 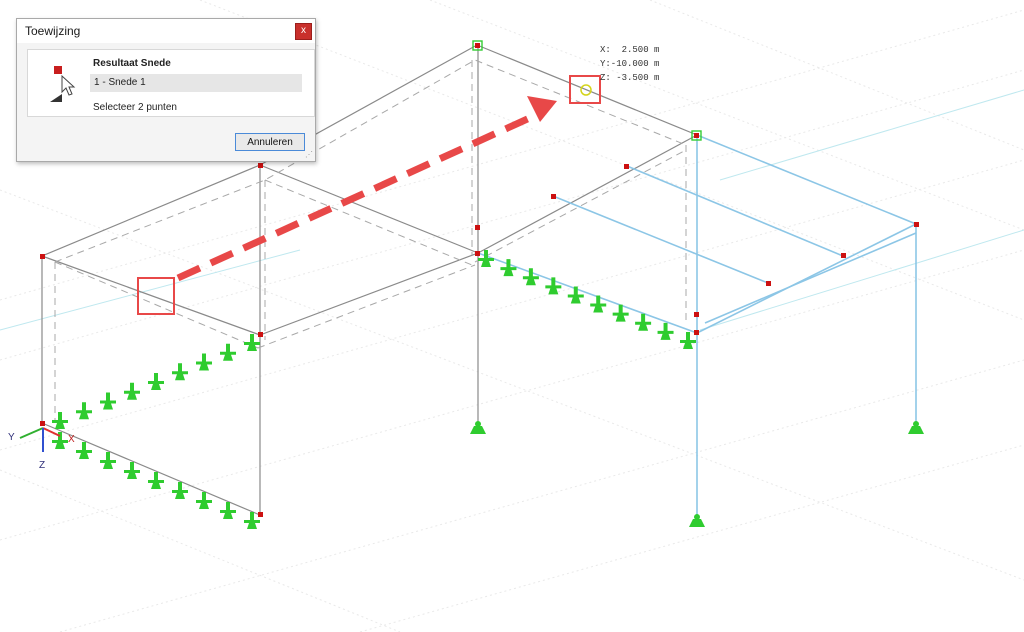 What do you see at coordinates (41, 449) in the screenshot?
I see `axis-triad: X Y Z` at bounding box center [41, 449].